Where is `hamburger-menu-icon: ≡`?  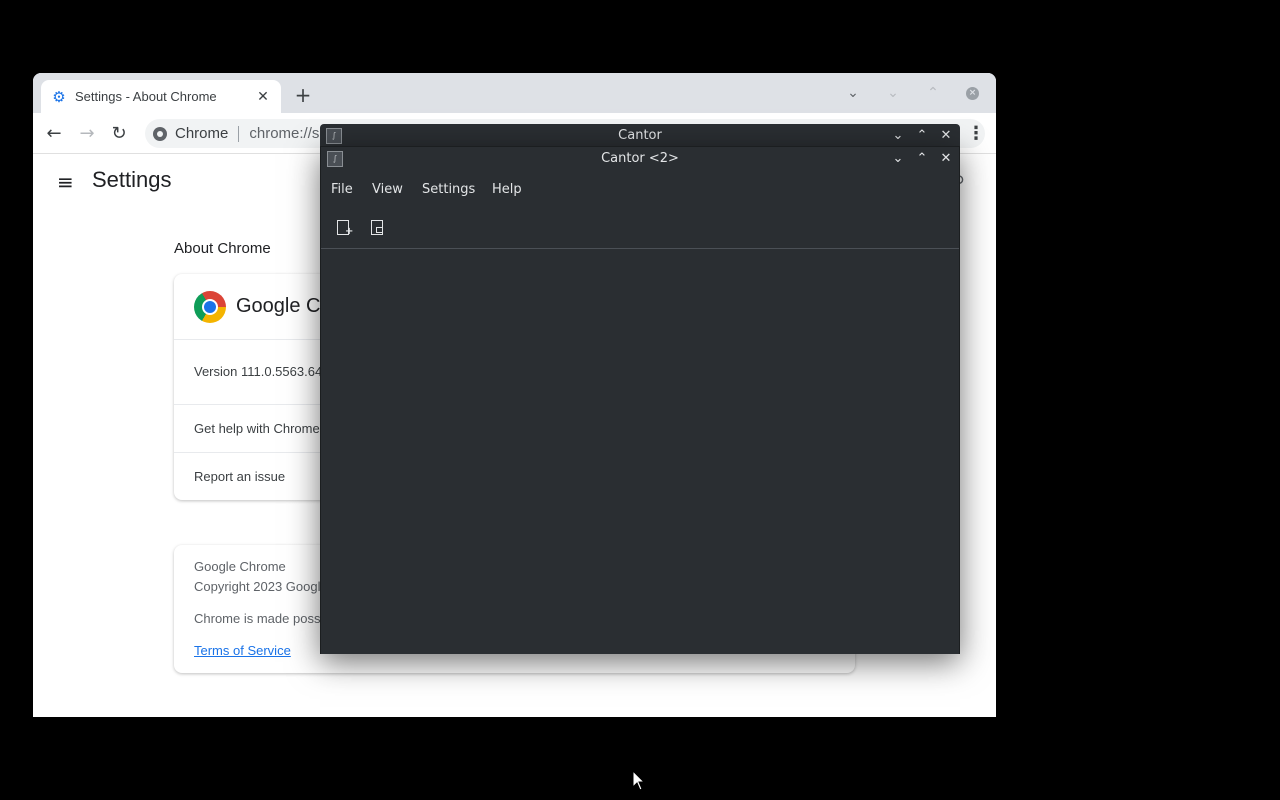 hamburger-menu-icon: ≡ is located at coordinates (67, 182).